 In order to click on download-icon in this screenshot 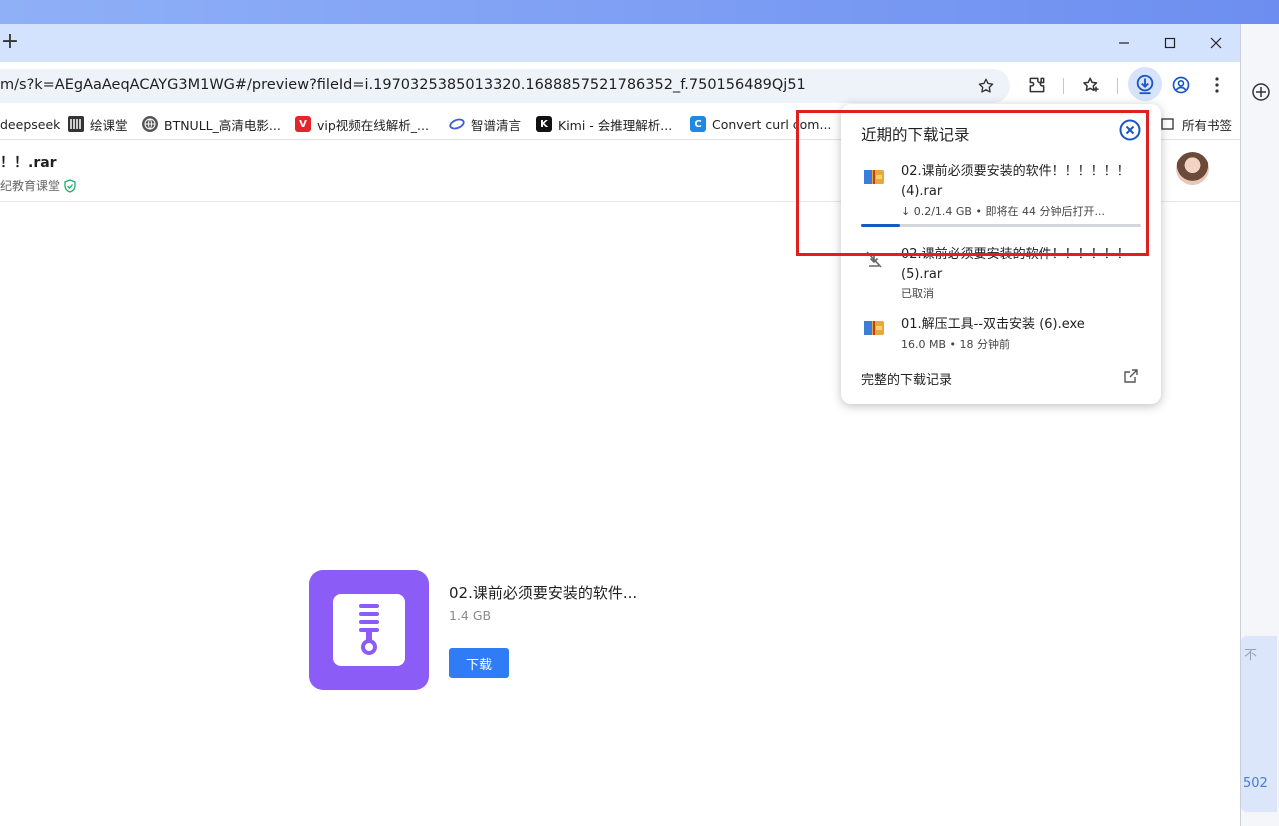, I will do `click(1145, 84)`.